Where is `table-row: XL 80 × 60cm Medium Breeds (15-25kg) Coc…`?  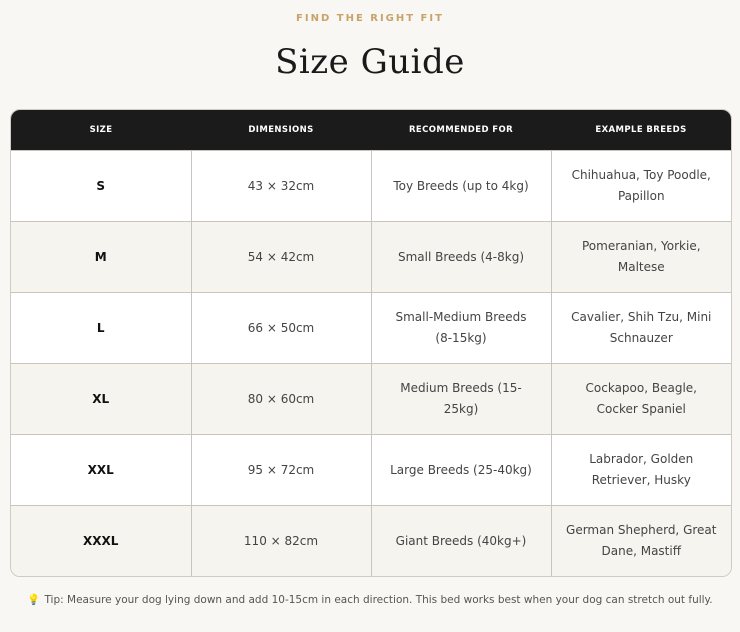
table-row: XL 80 × 60cm Medium Breeds (15-25kg) Coc… is located at coordinates (371, 399).